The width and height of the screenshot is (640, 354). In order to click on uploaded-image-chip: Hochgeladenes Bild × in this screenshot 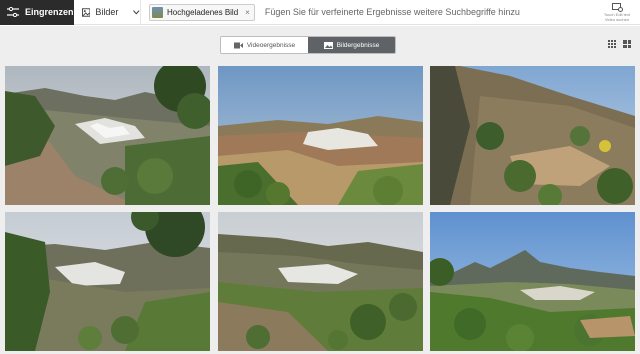, I will do `click(202, 12)`.